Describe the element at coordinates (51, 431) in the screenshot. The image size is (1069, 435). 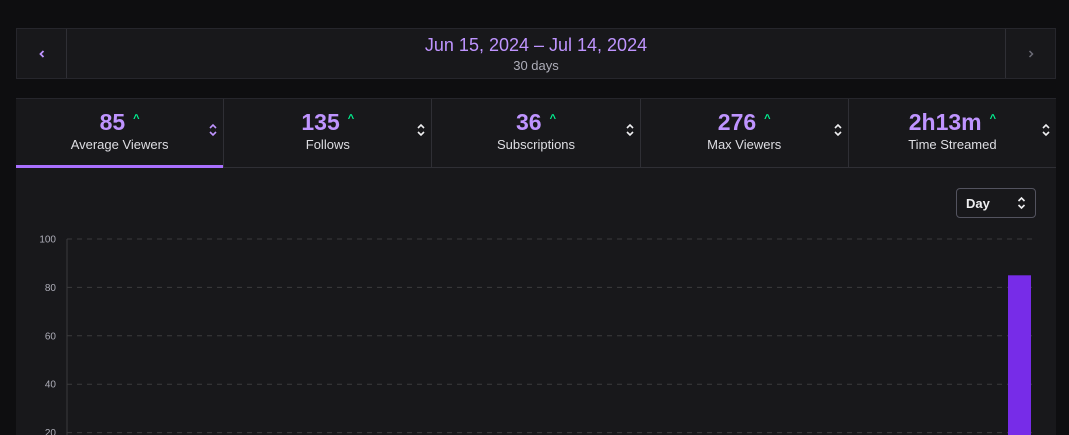
I see `y-tick-label: 20` at that location.